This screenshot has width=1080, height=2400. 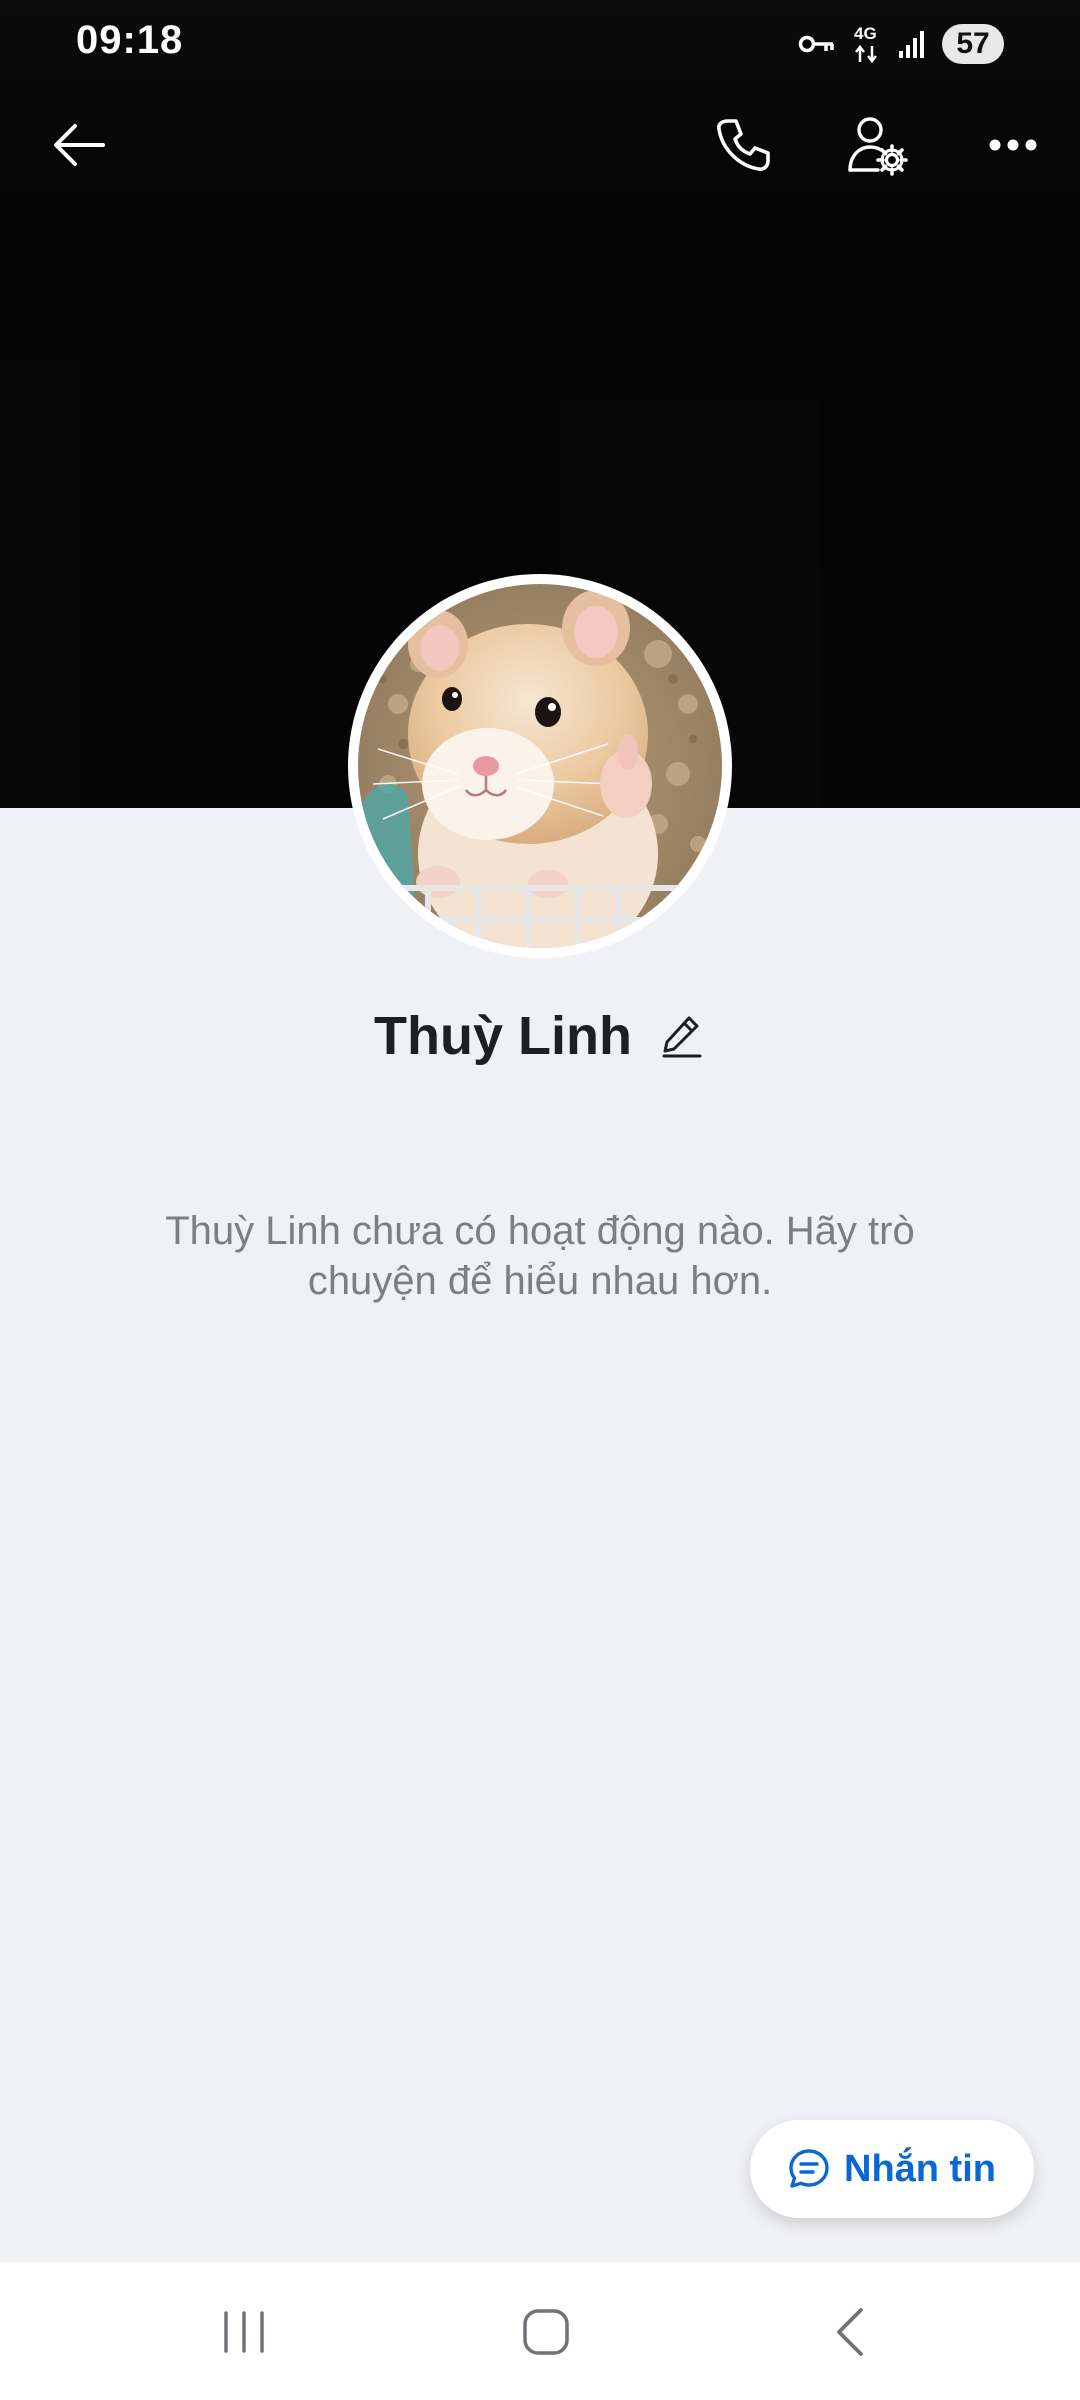 I want to click on more-options-button, so click(x=1013, y=145).